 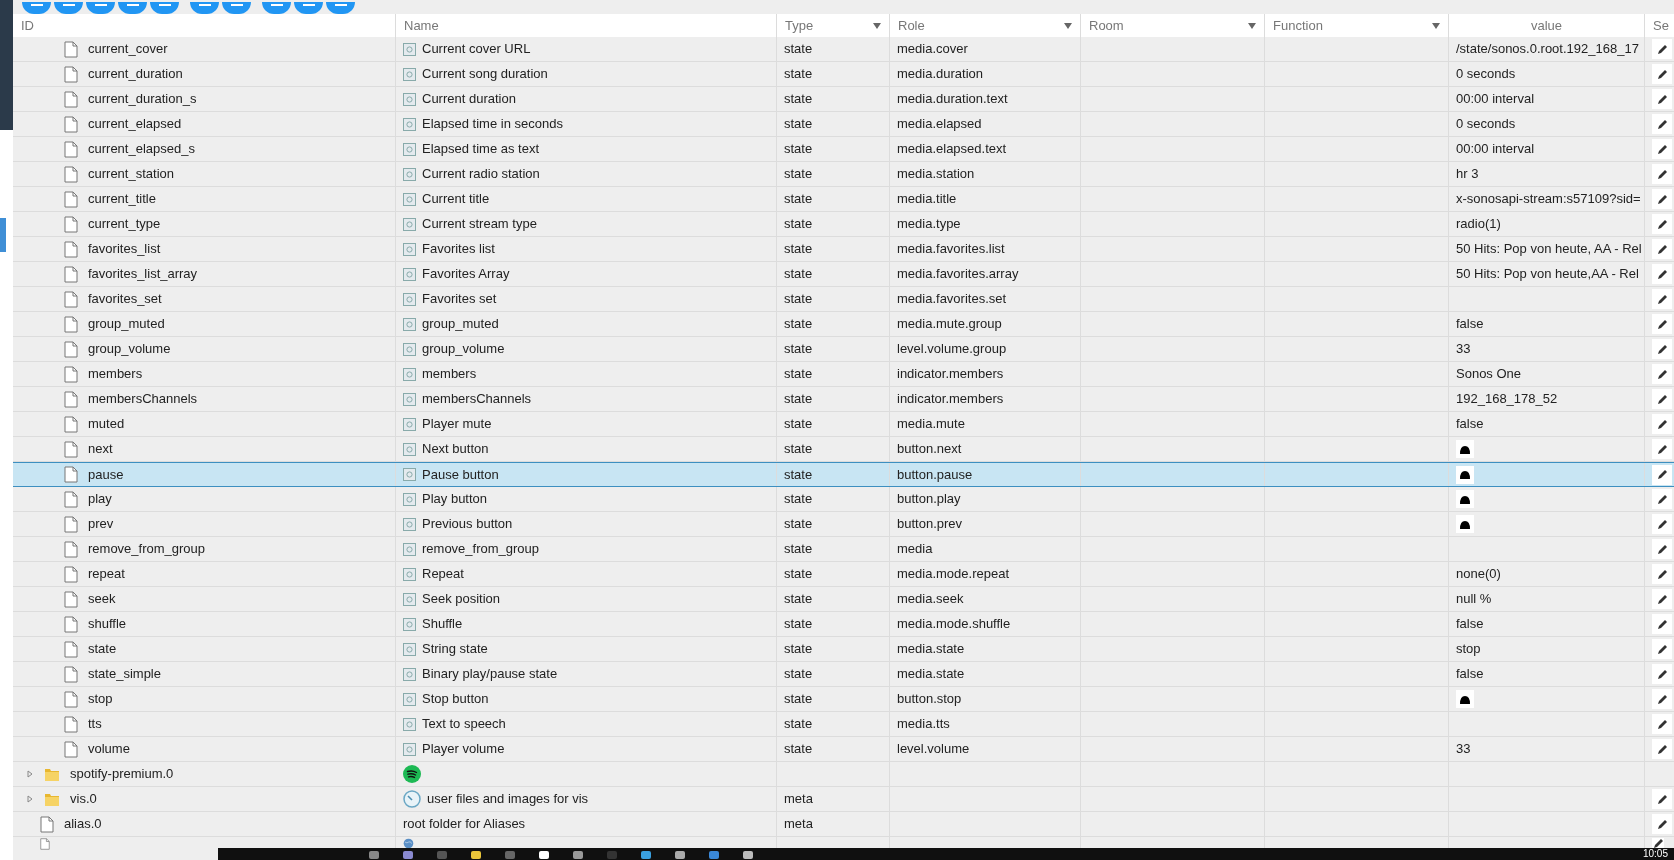 I want to click on table-row: favorites_list_array Favorites Array state media.favorites.array 50 Hits: Pop von heute,AA - Rel, so click(x=843, y=274).